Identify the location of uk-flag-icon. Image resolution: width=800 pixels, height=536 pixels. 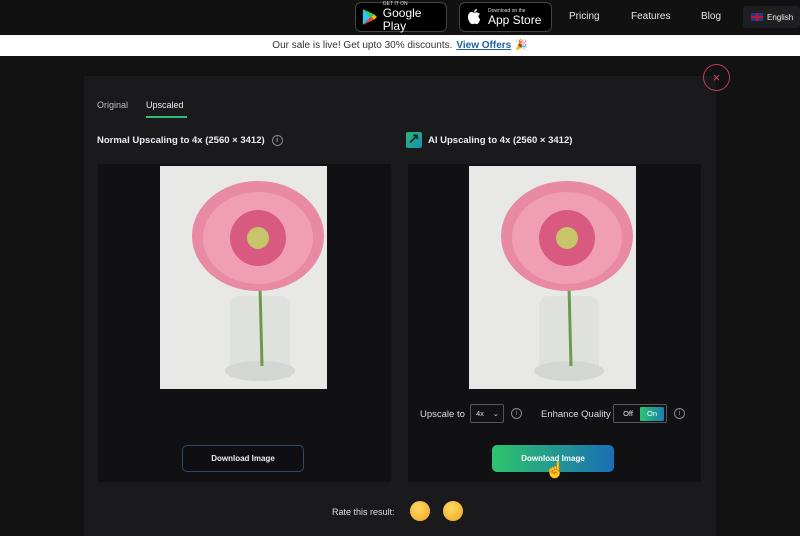
(757, 17).